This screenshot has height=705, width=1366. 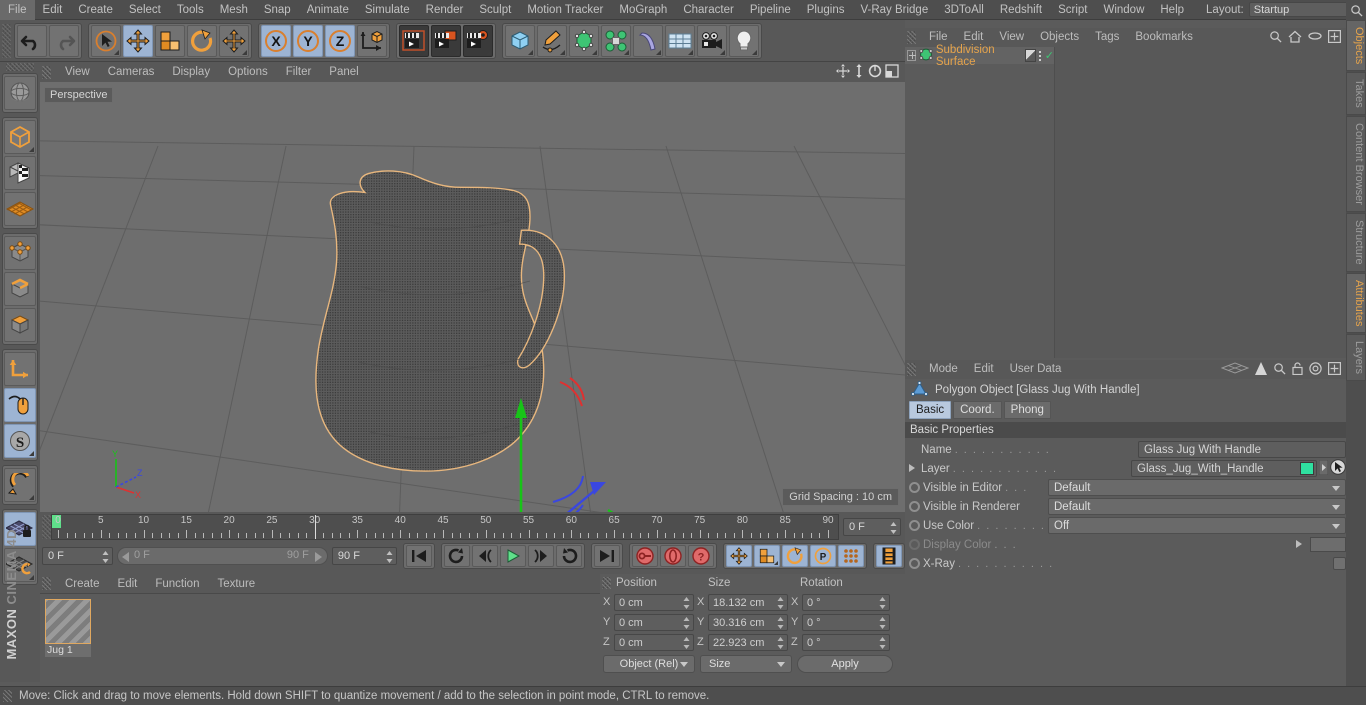 I want to click on add-cube-button, so click(x=520, y=40).